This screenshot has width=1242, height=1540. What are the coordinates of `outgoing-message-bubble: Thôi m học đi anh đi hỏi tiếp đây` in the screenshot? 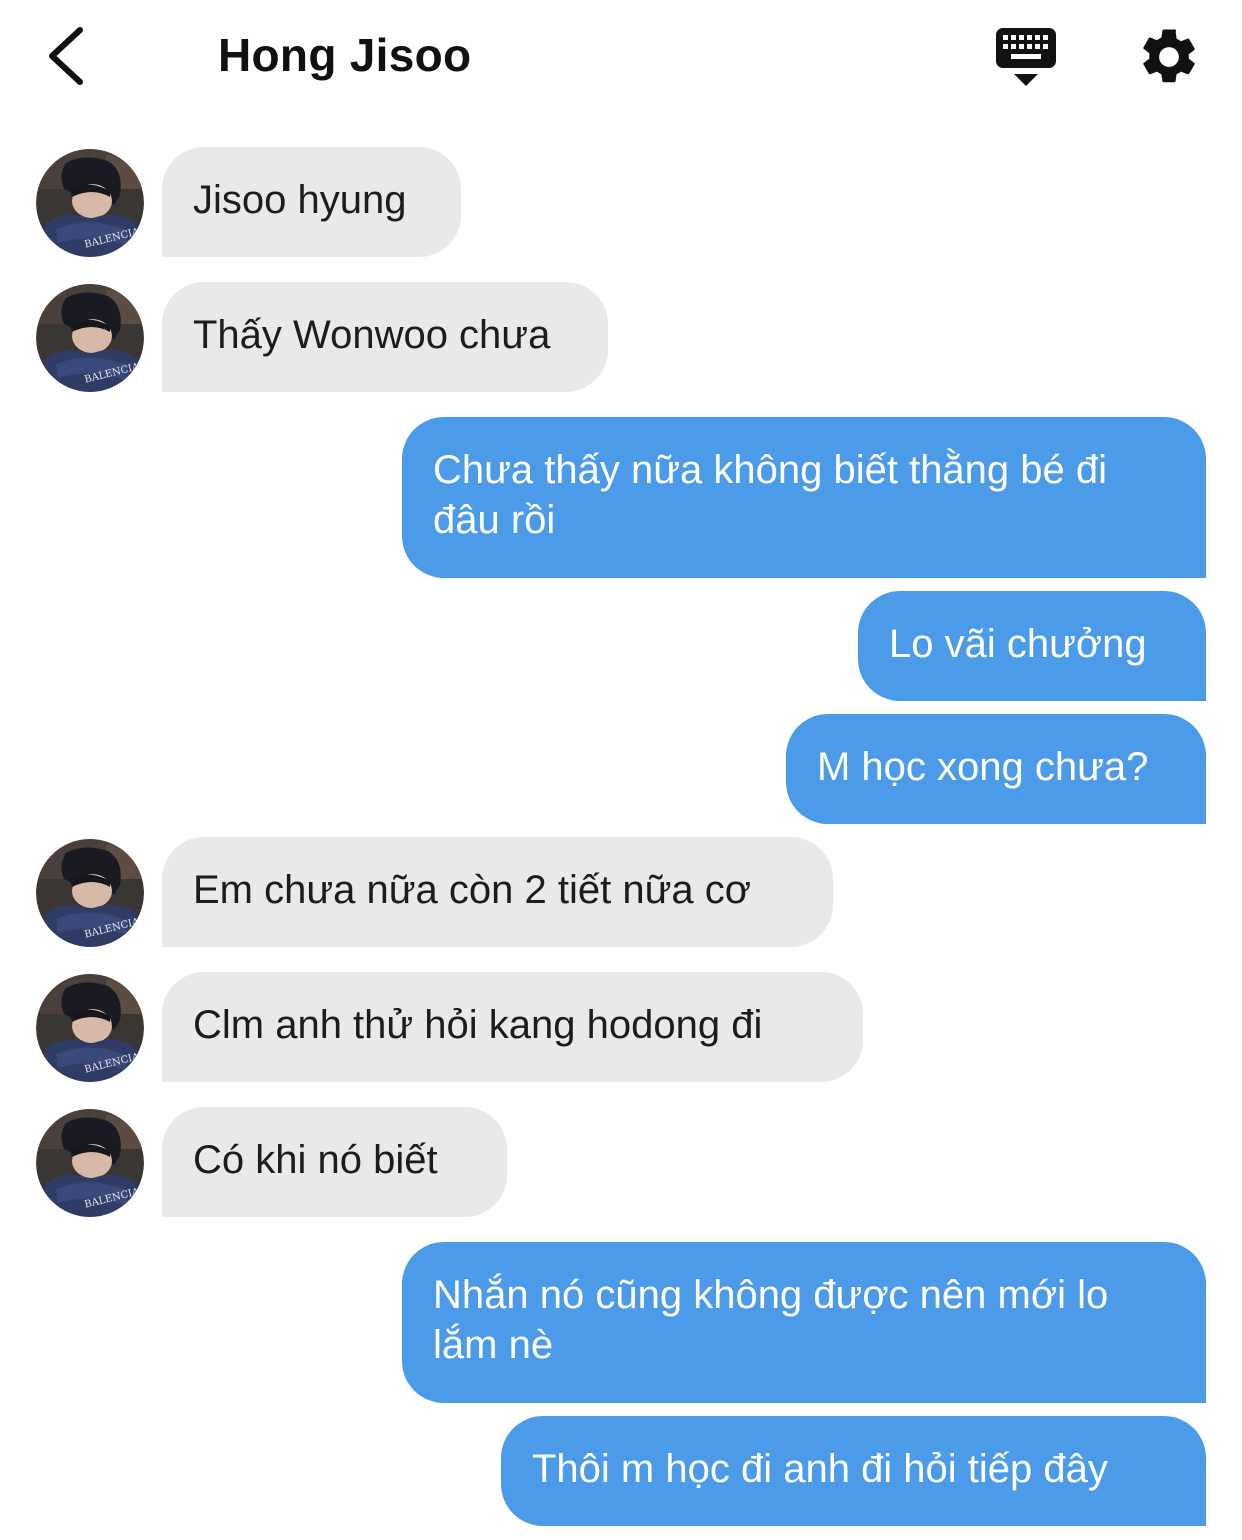 It's located at (853, 1471).